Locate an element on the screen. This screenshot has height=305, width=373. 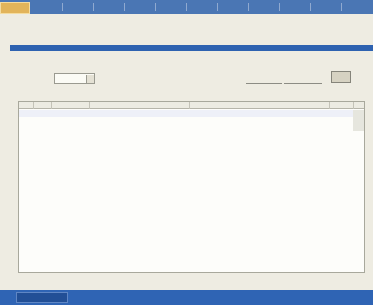
table-header is located at coordinates (191, 105).